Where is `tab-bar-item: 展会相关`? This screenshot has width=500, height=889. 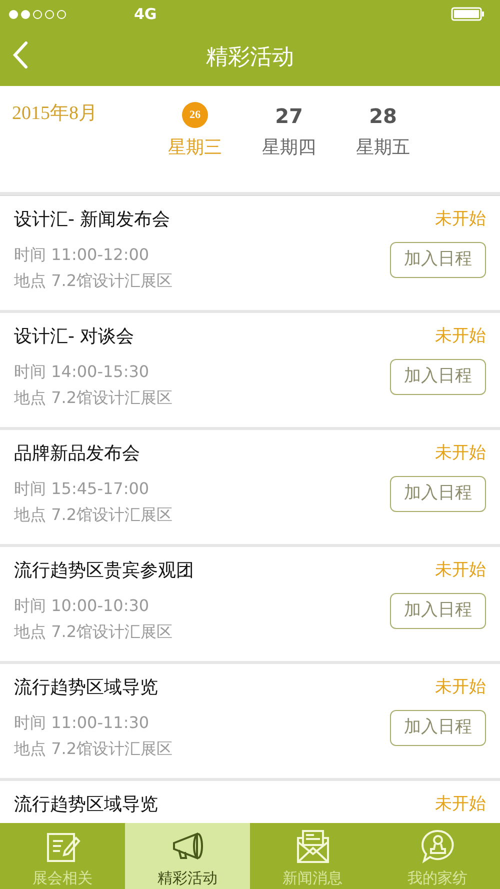
tab-bar-item: 展会相关 is located at coordinates (62, 856).